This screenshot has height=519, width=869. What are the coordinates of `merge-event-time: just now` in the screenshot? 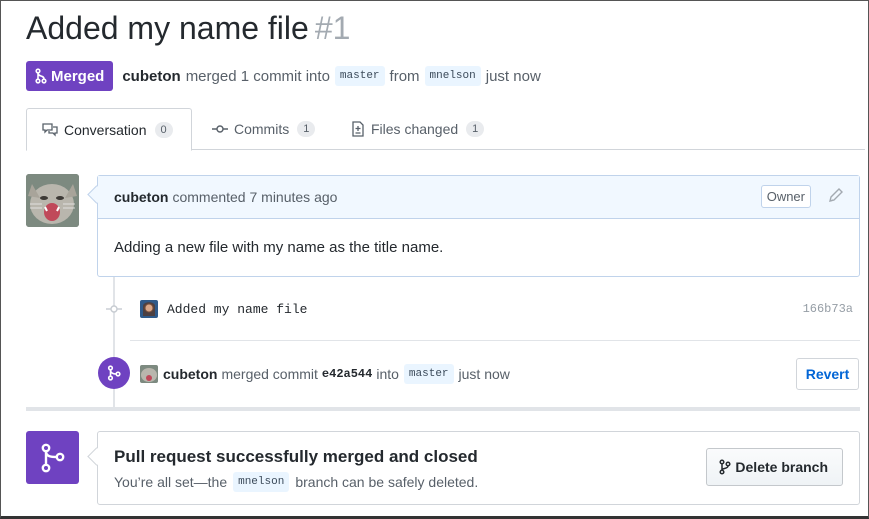 It's located at (484, 374).